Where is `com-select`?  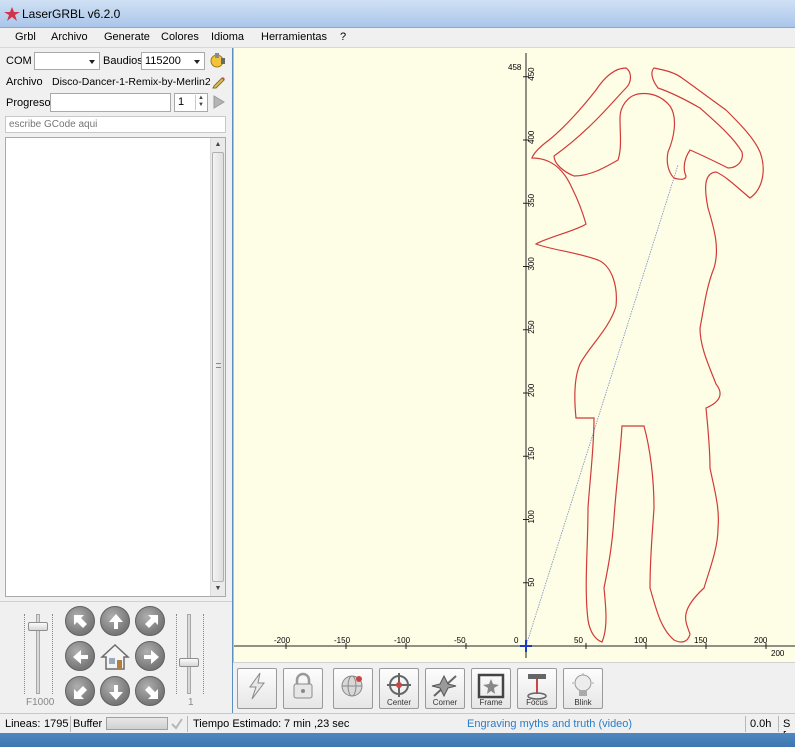 com-select is located at coordinates (67, 61).